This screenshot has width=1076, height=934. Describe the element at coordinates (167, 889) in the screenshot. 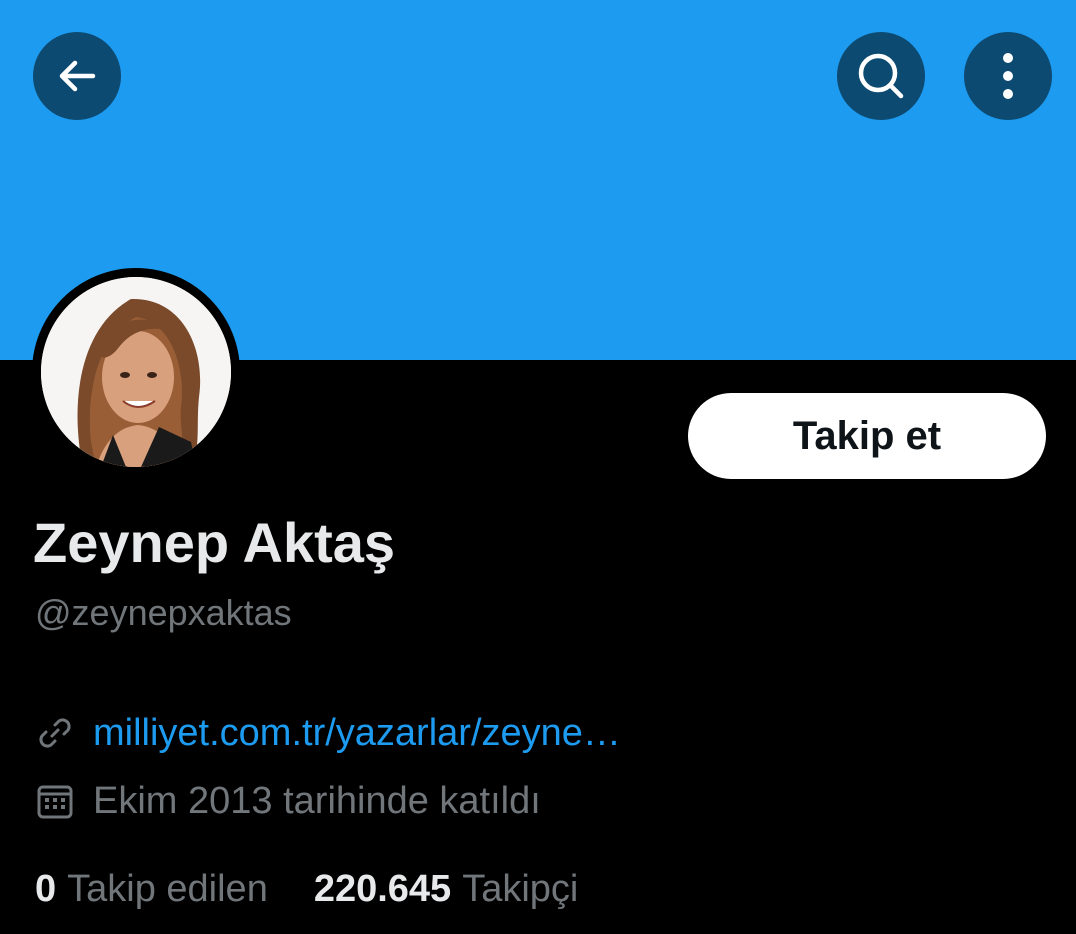

I see `following-label: Takip edilen` at that location.